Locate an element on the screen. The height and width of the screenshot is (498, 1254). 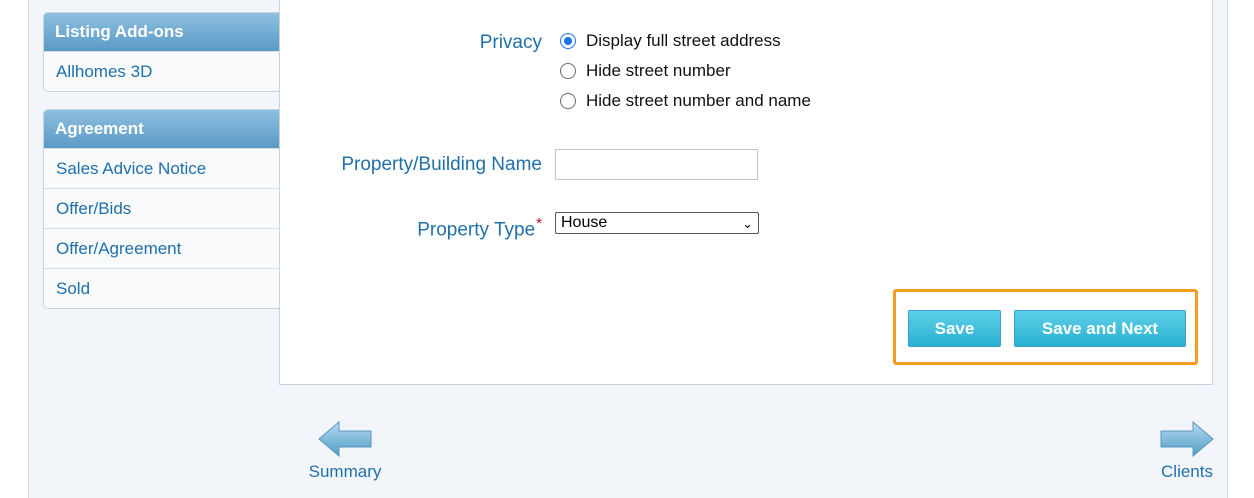
sidebar-group-listing-addons: Listing Add-ons Allhomes 3D is located at coordinates (161, 52).